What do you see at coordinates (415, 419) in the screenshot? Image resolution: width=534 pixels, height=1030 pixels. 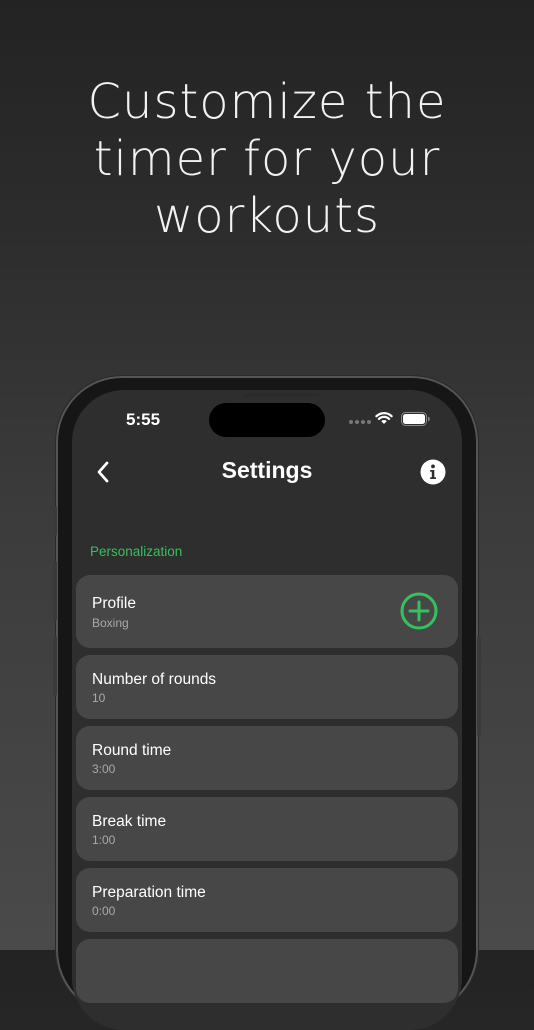 I see `battery-icon` at bounding box center [415, 419].